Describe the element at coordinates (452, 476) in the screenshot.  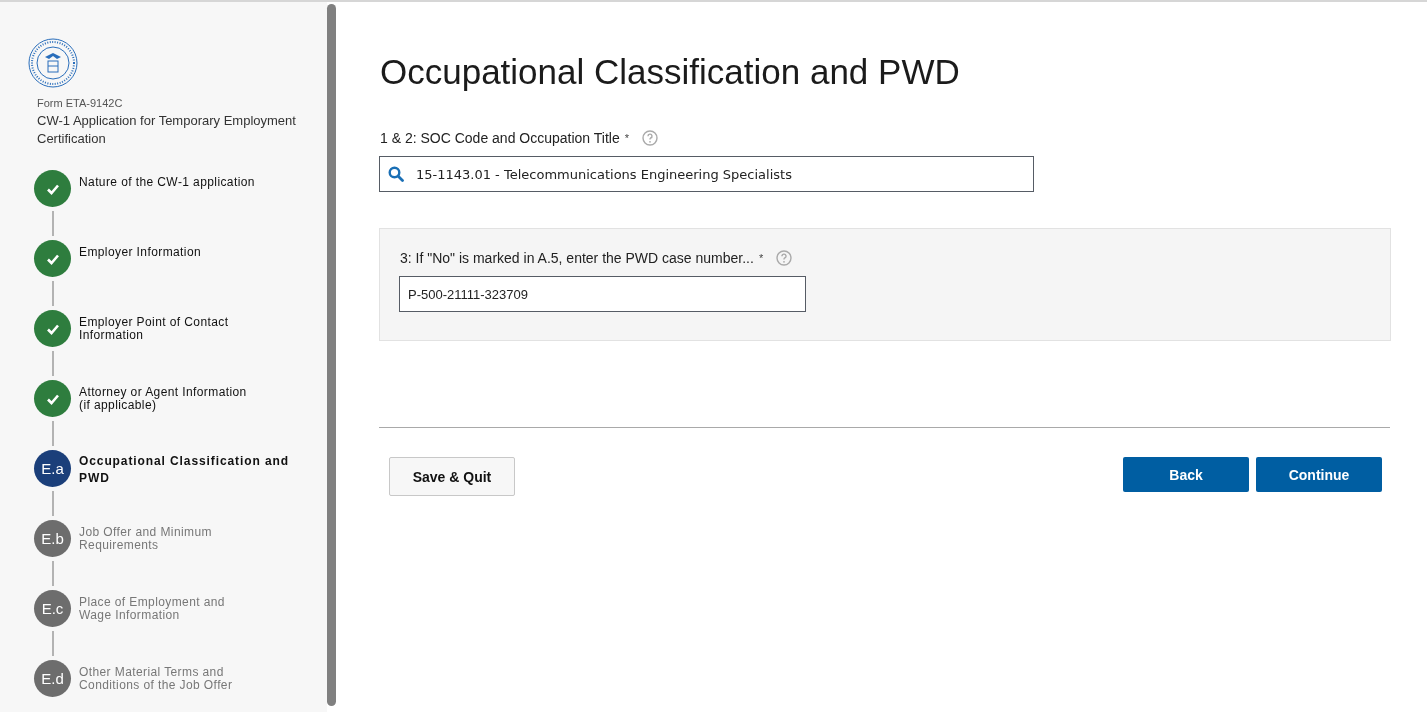
I see `save-quit-button: Save & Quit` at that location.